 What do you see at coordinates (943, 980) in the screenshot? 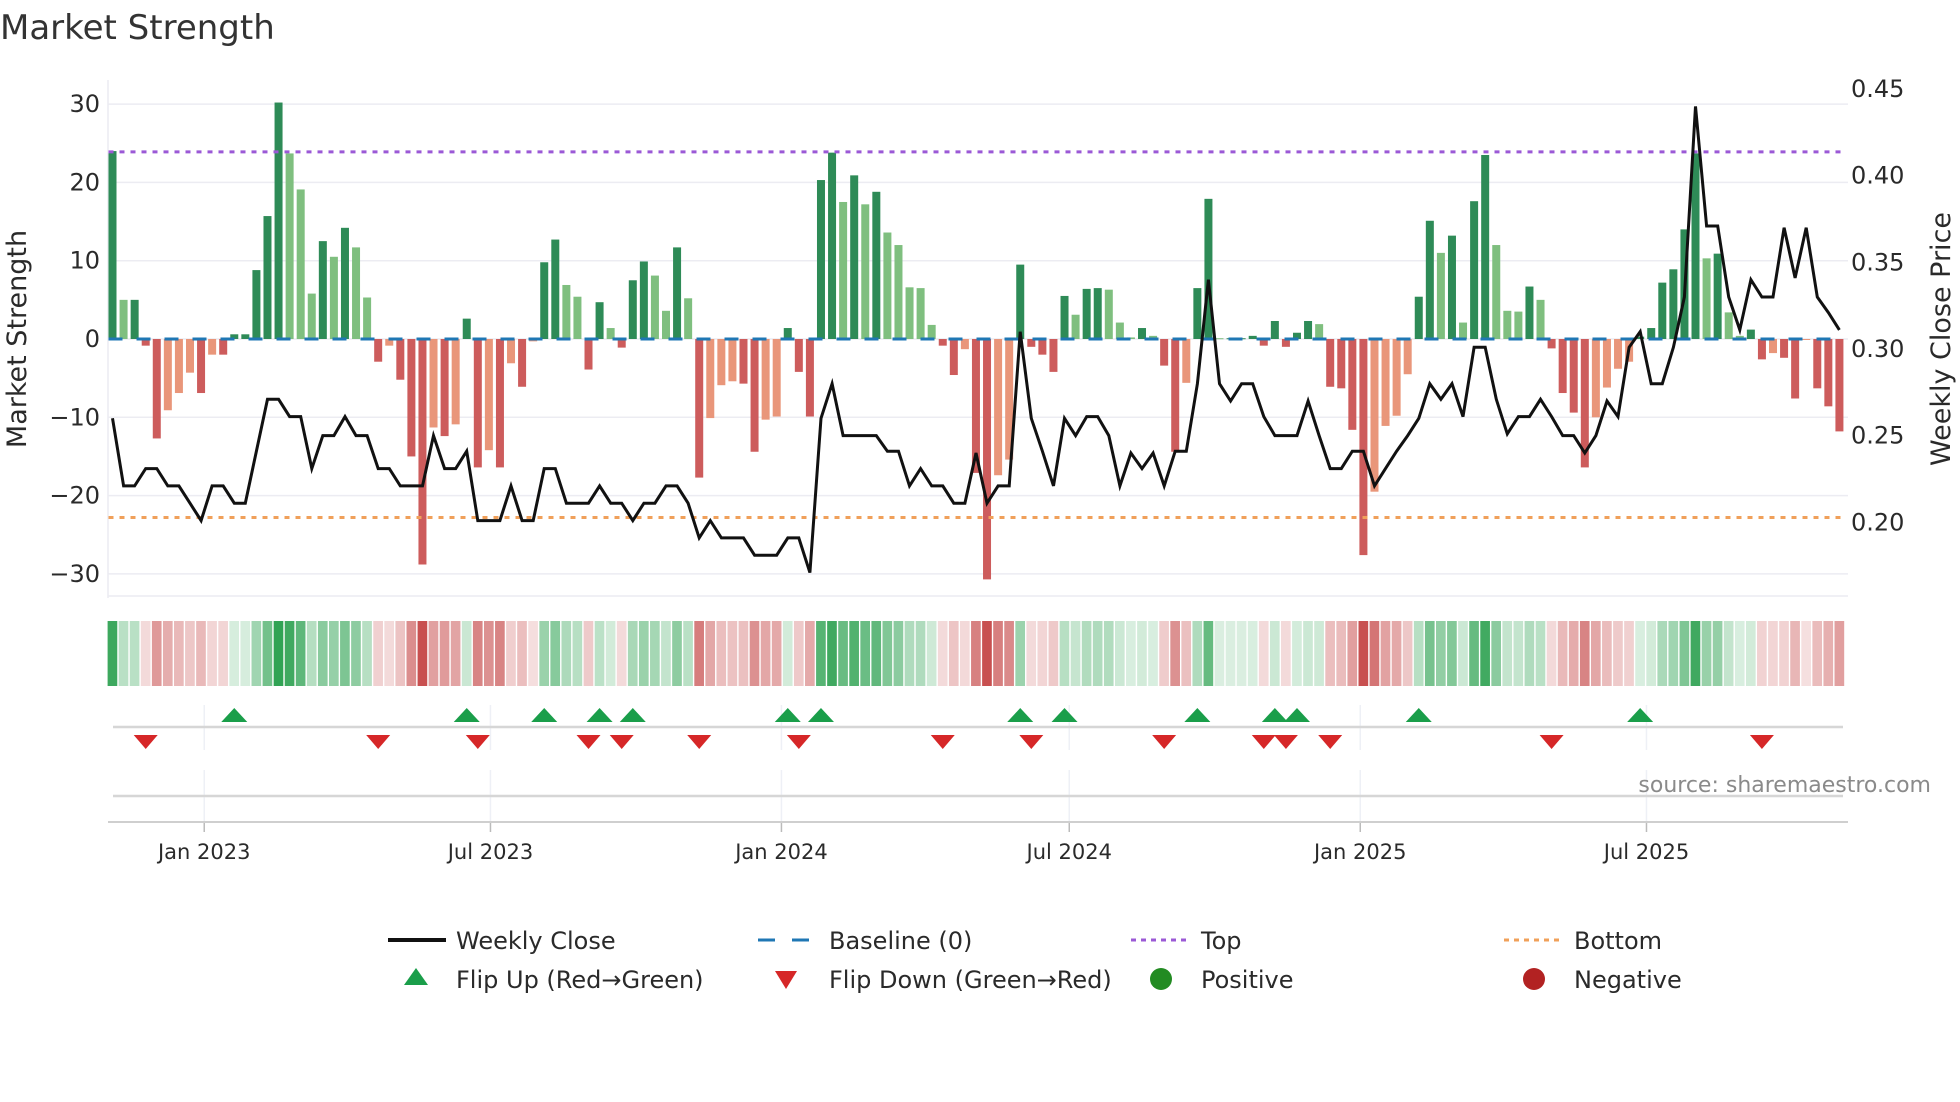
I see `legend-item: Flip Down (Green→Red)` at bounding box center [943, 980].